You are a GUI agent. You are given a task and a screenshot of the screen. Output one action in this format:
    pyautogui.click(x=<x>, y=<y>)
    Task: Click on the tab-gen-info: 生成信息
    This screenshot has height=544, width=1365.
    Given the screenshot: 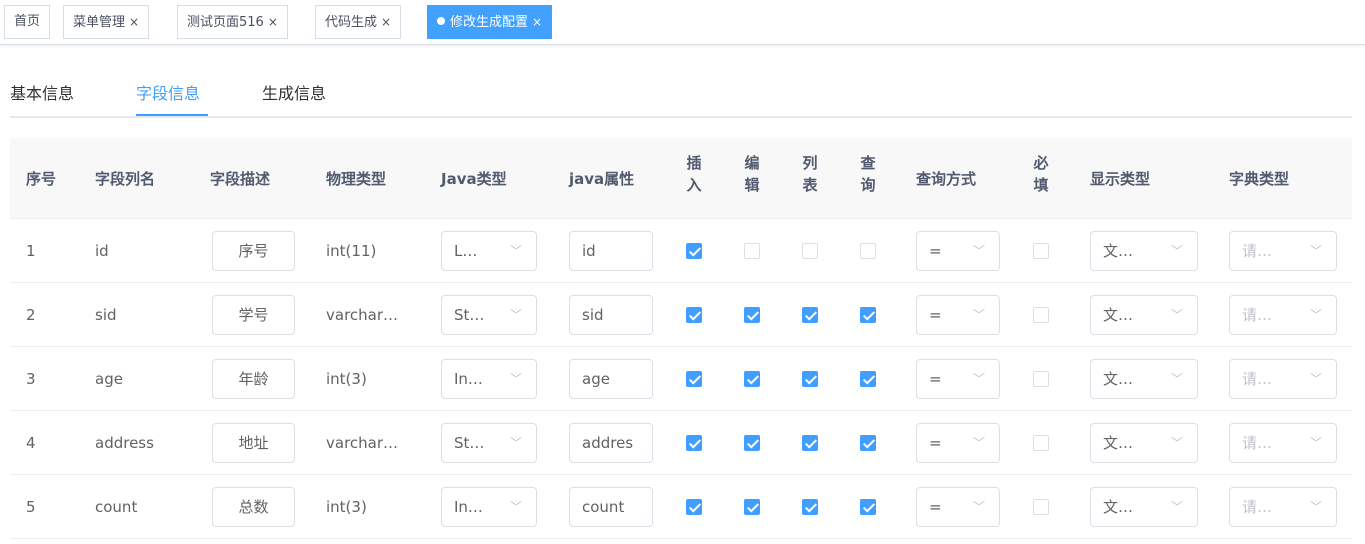 What is the action you would take?
    pyautogui.click(x=294, y=92)
    